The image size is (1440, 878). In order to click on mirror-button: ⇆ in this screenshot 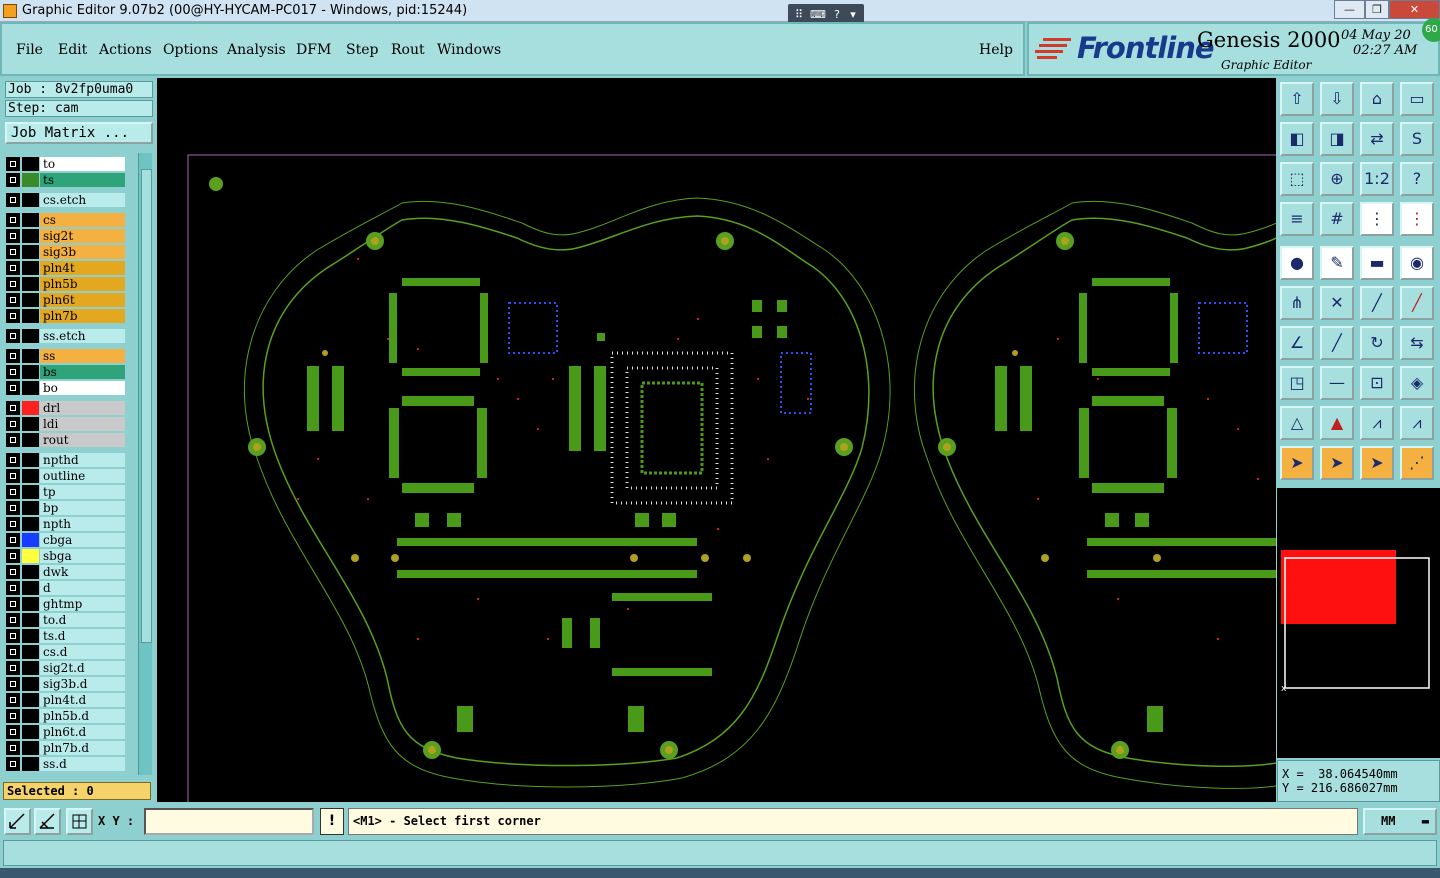, I will do `click(1417, 343)`.